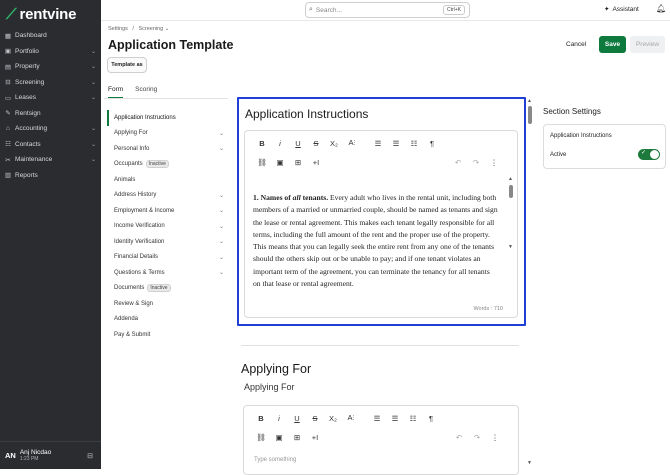  I want to click on section-item: Pay & Submit, so click(168, 335).